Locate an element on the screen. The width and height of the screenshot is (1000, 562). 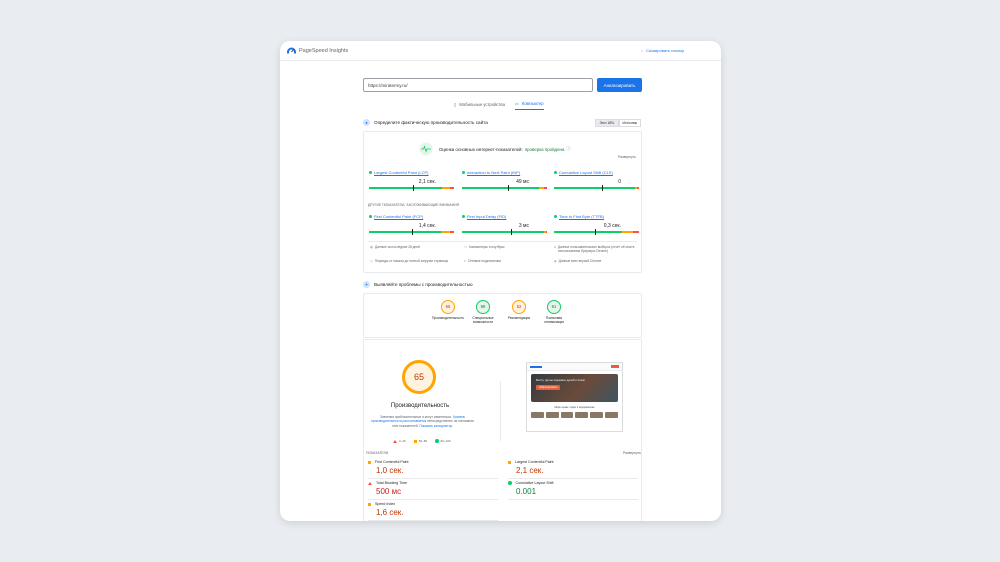
metrics-header: ПОКАЗАТЕЛИ Развернуть is located at coordinates (503, 453).